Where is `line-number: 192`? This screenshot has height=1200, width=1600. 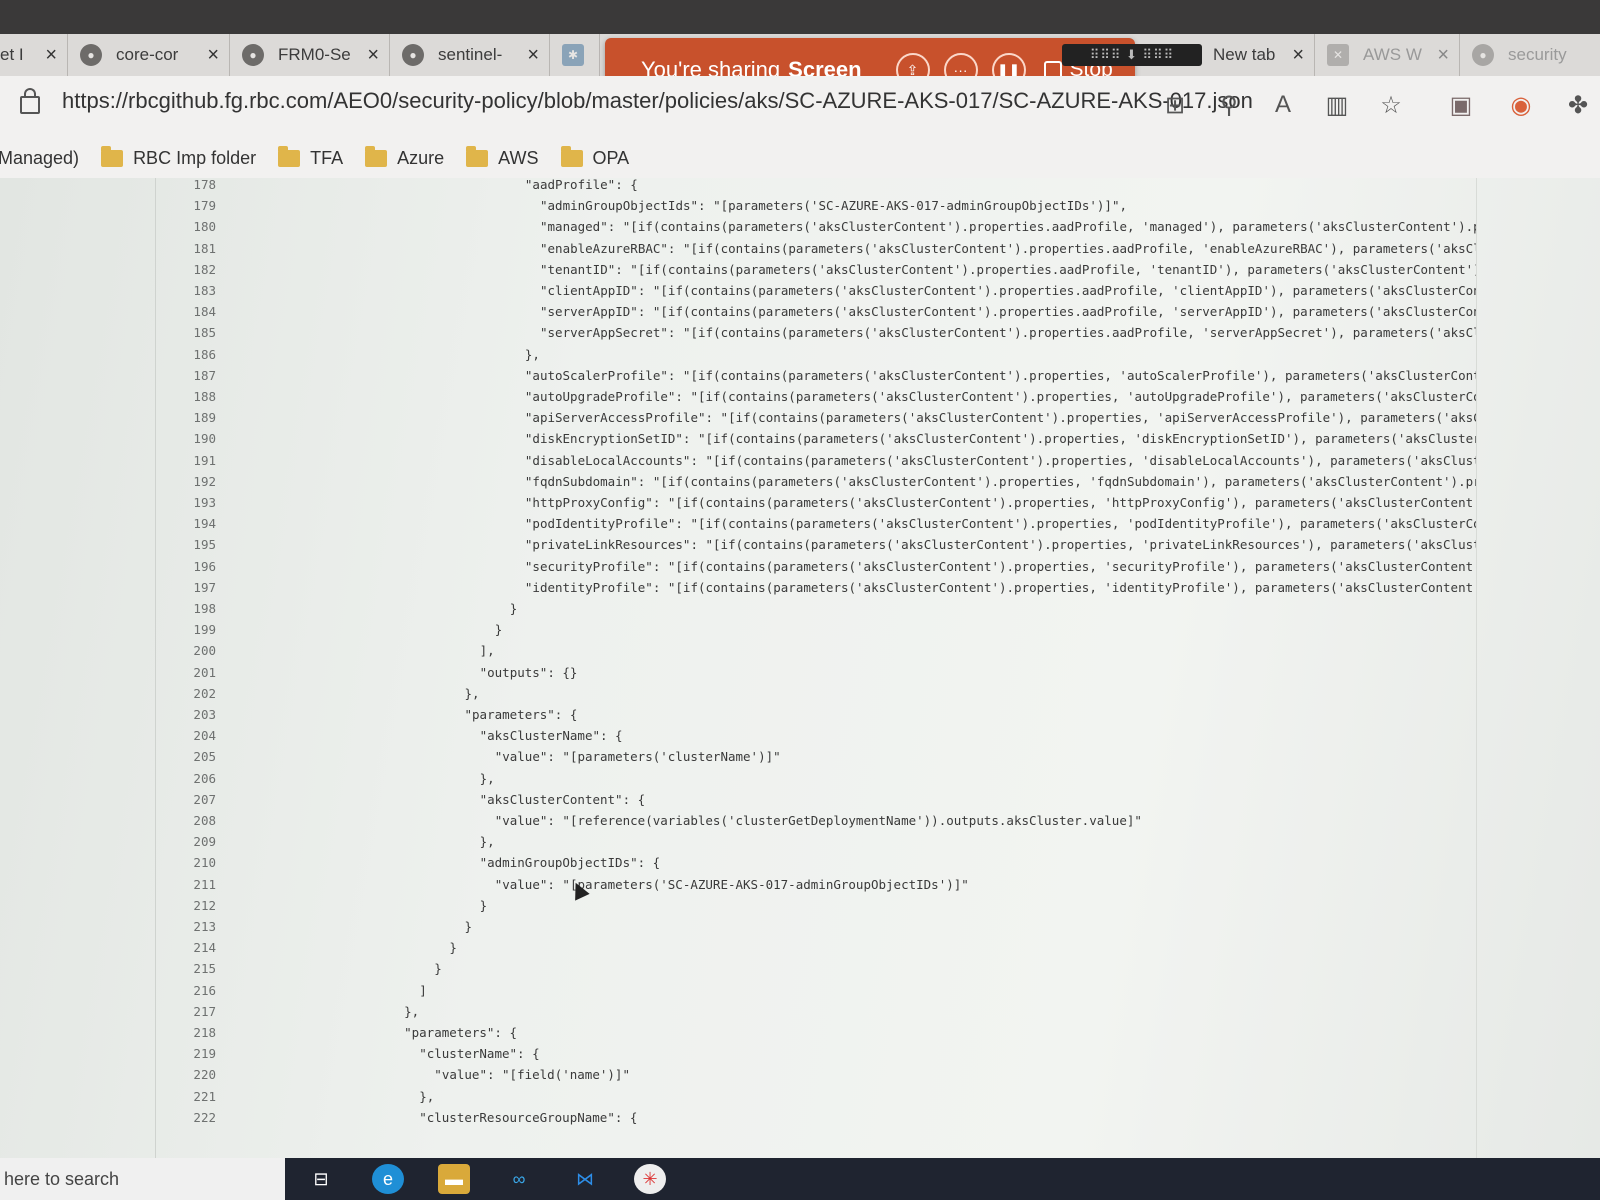
line-number: 192 is located at coordinates (186, 482).